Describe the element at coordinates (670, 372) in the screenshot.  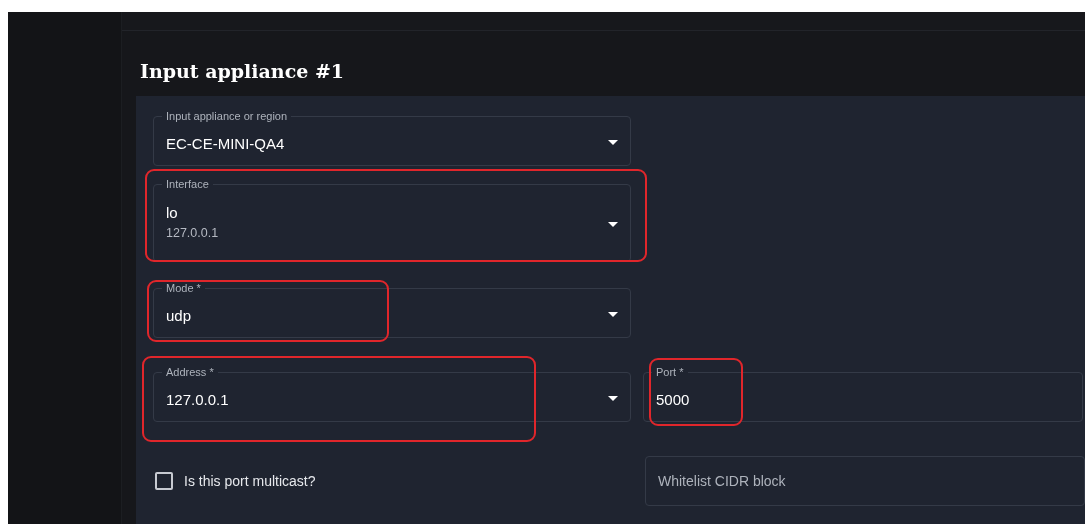
I see `field-label: Port *` at that location.